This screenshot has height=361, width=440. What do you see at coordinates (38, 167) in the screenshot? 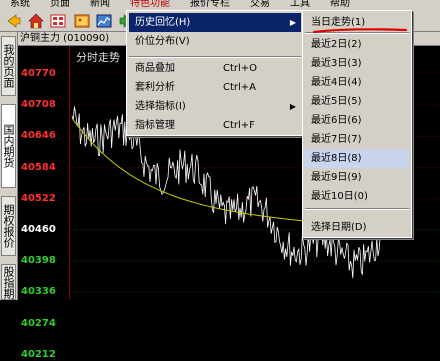
I see `price-tick-label: 40584` at bounding box center [38, 167].